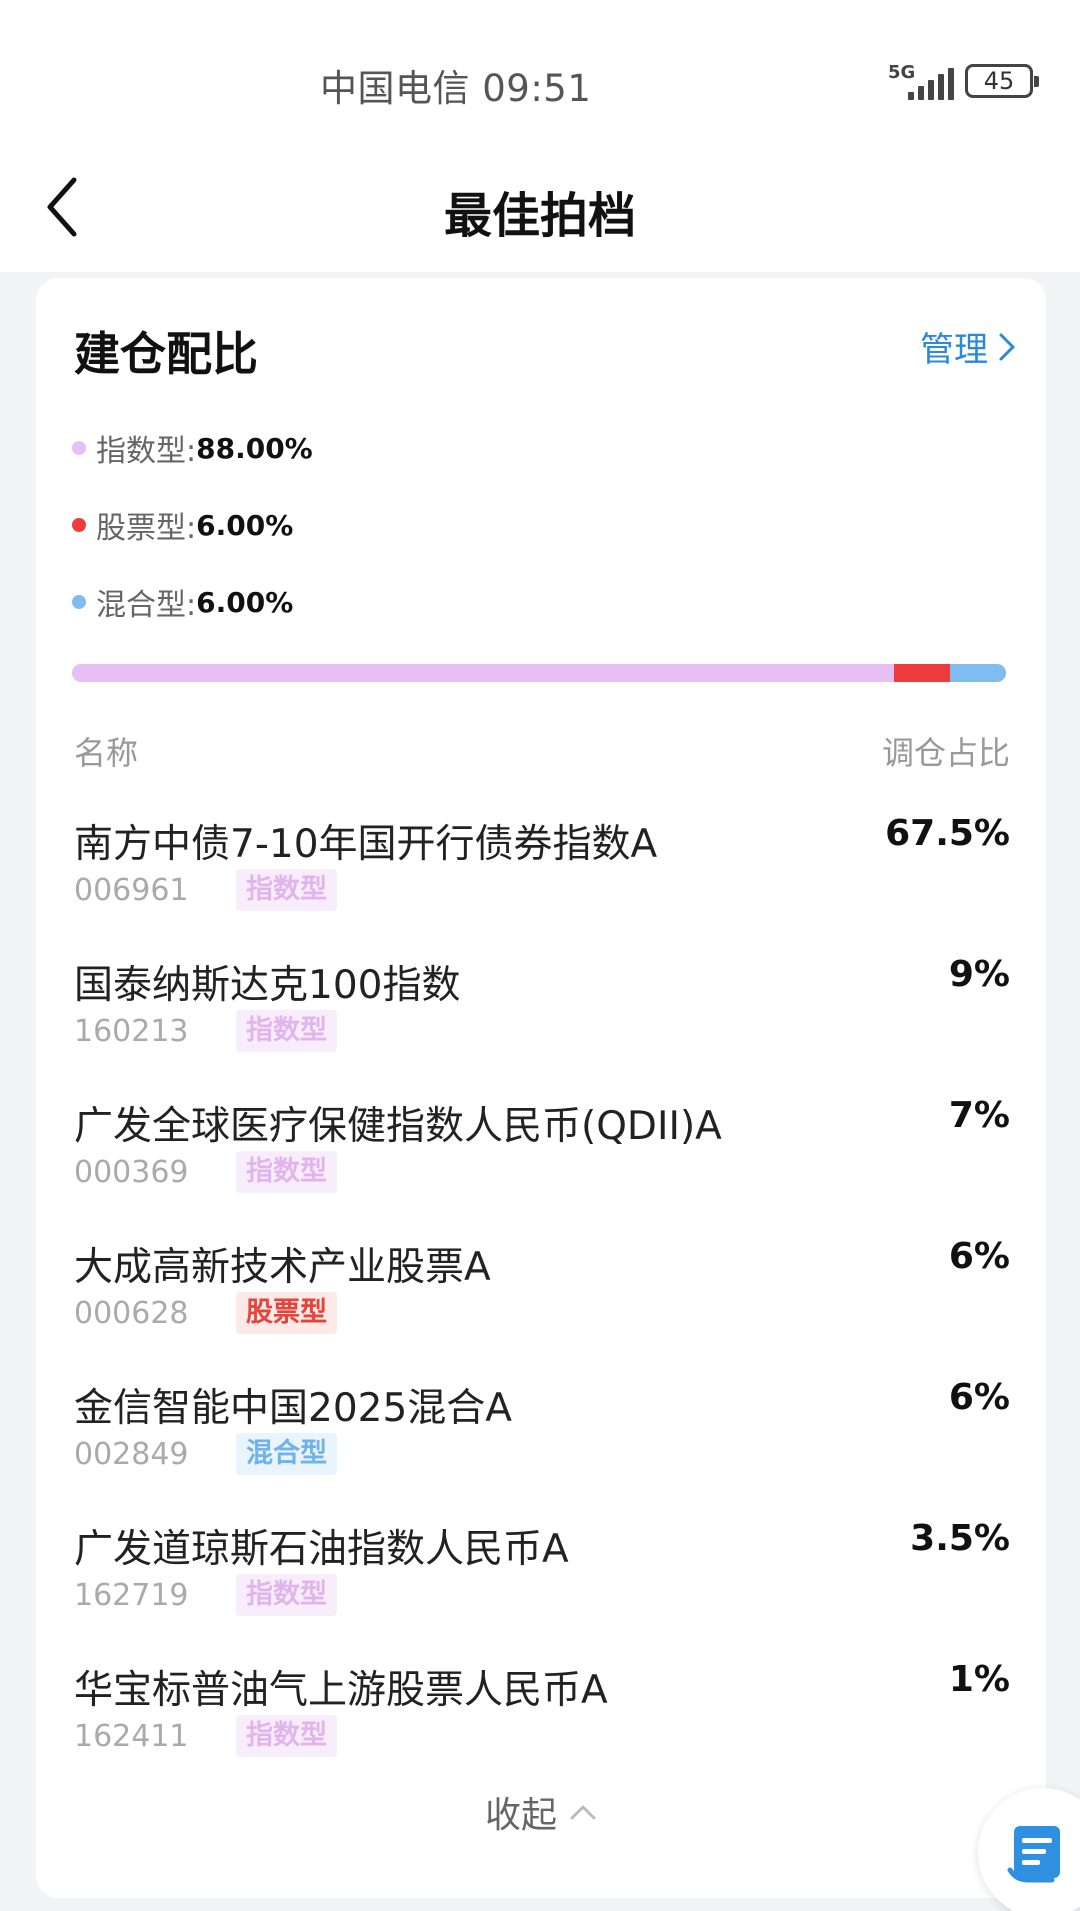 This screenshot has width=1080, height=1911. I want to click on fund-ratio: 67.5%, so click(947, 833).